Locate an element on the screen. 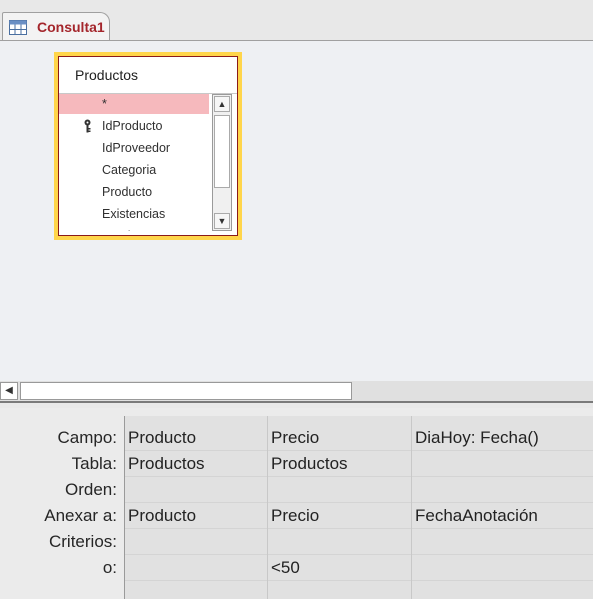 This screenshot has width=593, height=599. primary-key-icon is located at coordinates (87, 126).